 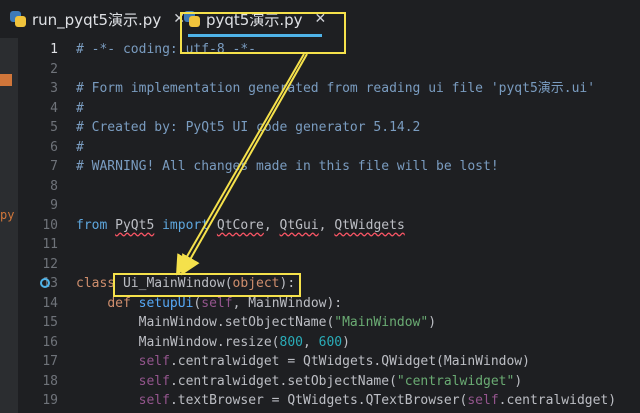 What do you see at coordinates (185, 225) in the screenshot?
I see `code-token: import` at bounding box center [185, 225].